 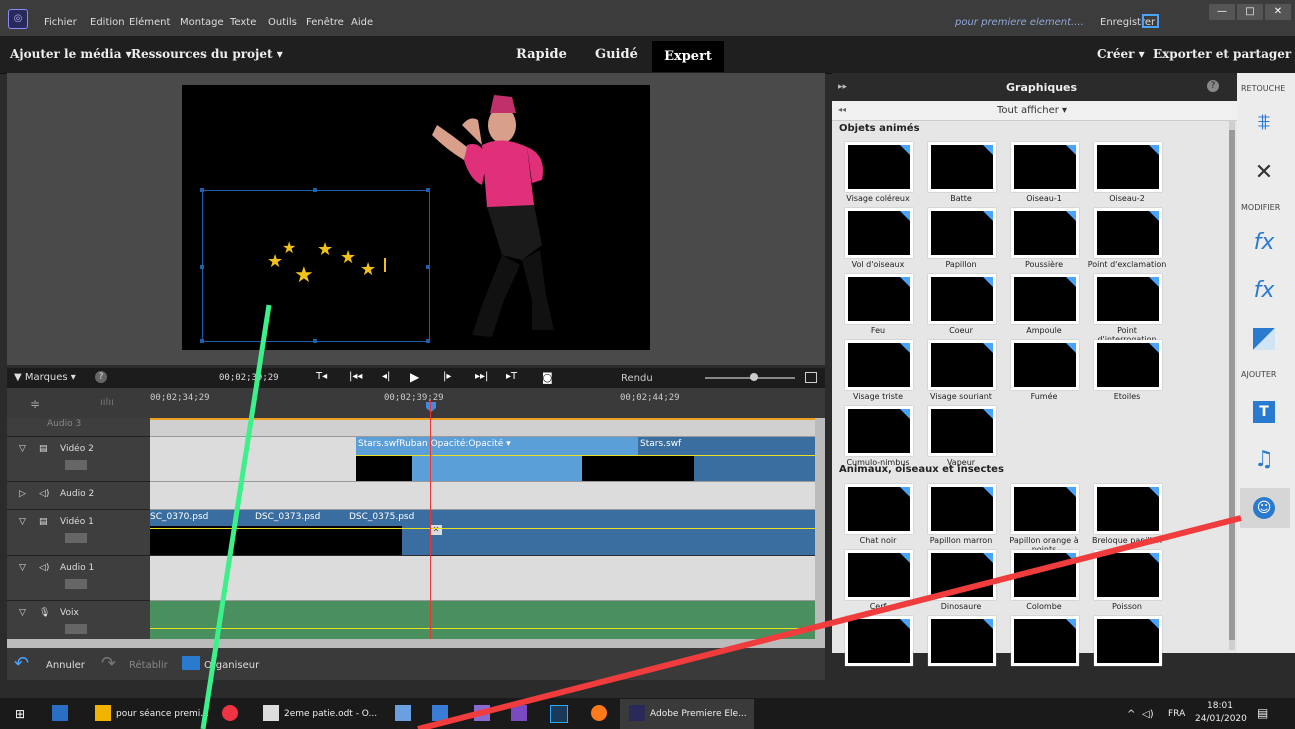 I want to click on track-audio1, so click(x=482, y=578).